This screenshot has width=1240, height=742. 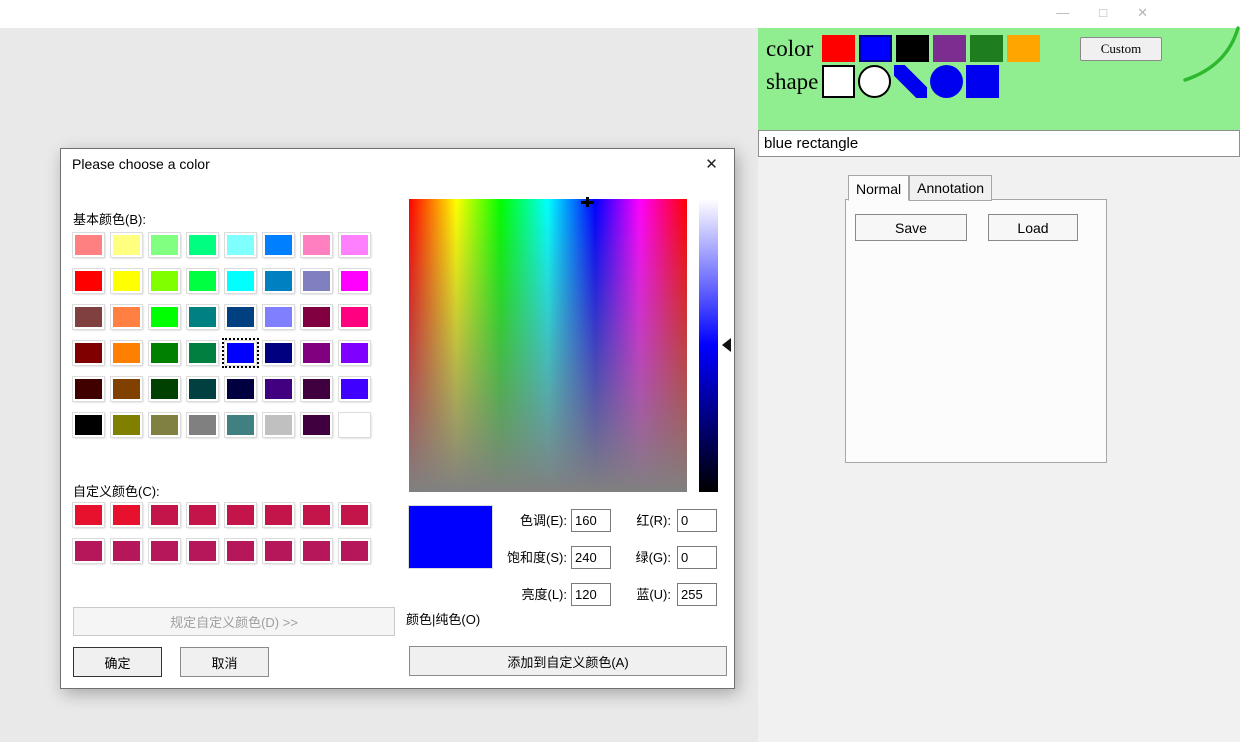 I want to click on toolbar-shape-rect-filled, so click(x=982, y=81).